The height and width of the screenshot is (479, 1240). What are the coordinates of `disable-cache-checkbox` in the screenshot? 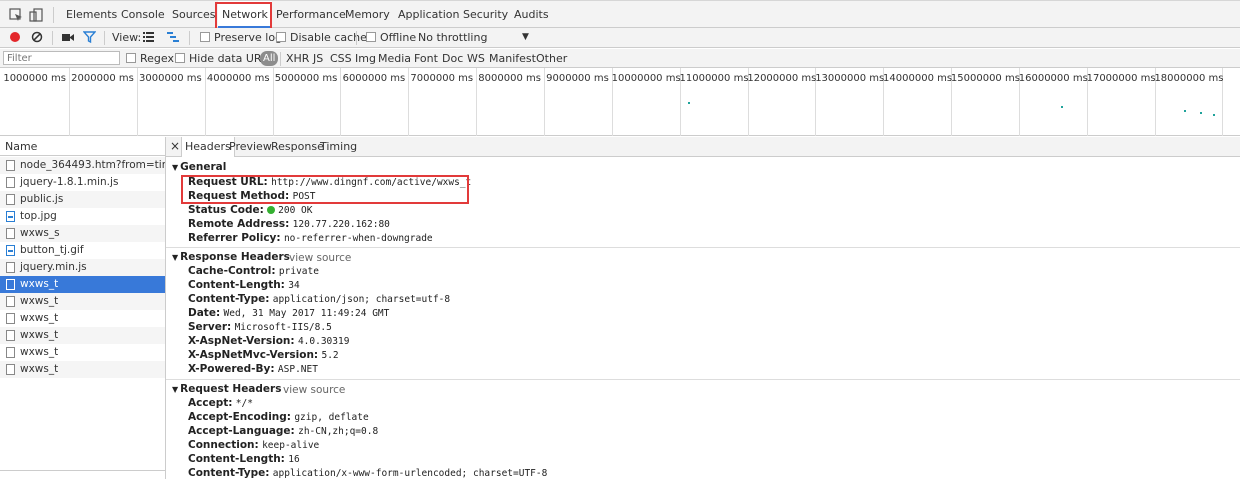 It's located at (281, 37).